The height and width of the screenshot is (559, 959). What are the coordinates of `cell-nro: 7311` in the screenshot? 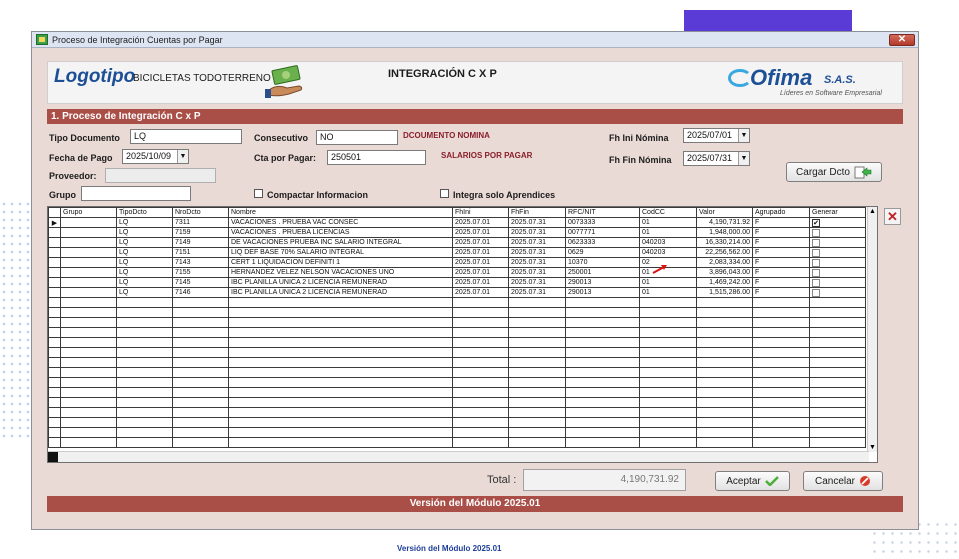 It's located at (200, 222).